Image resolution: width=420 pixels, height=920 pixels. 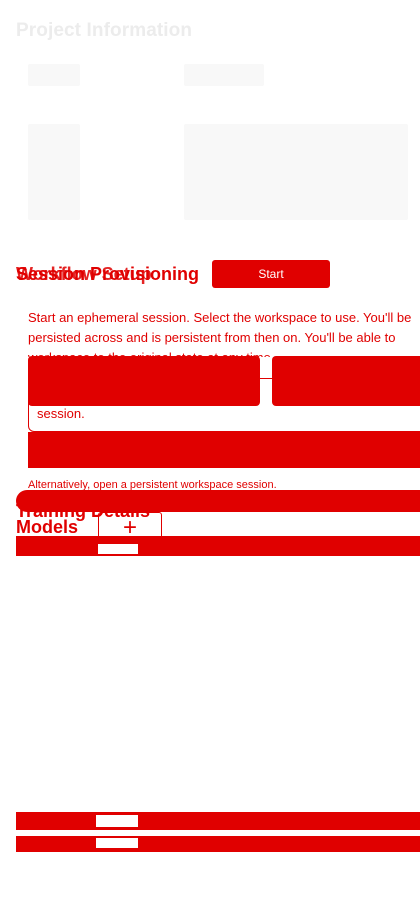 What do you see at coordinates (224, 405) in the screenshot?
I see `notice-card` at bounding box center [224, 405].